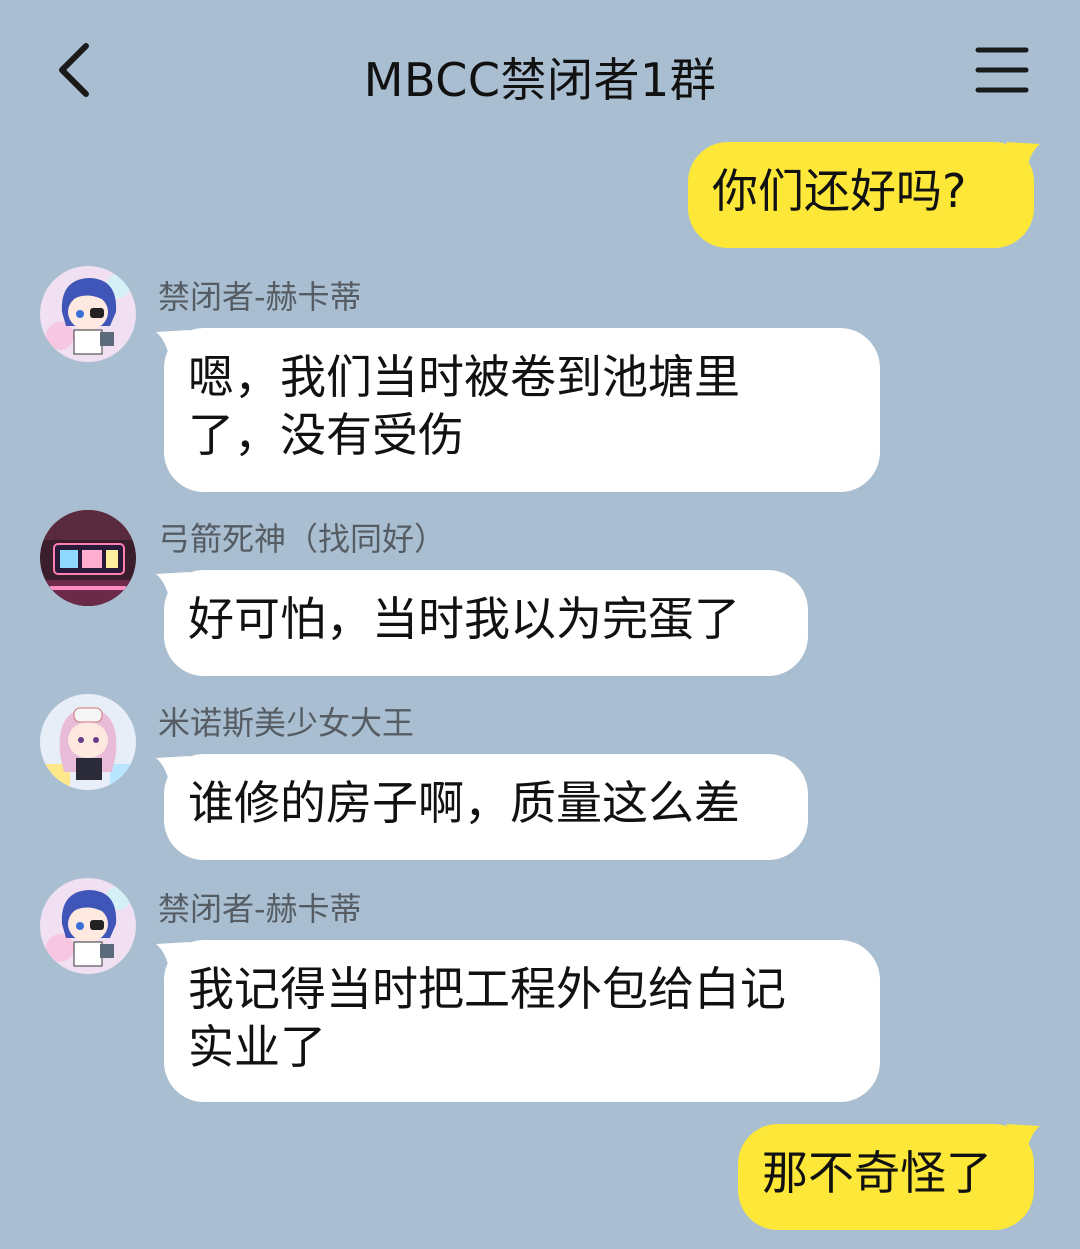 Image resolution: width=1080 pixels, height=1249 pixels. Describe the element at coordinates (522, 1021) in the screenshot. I see `incoming-message-bubble: 我记得当时把工程外包给白记 实业了` at that location.